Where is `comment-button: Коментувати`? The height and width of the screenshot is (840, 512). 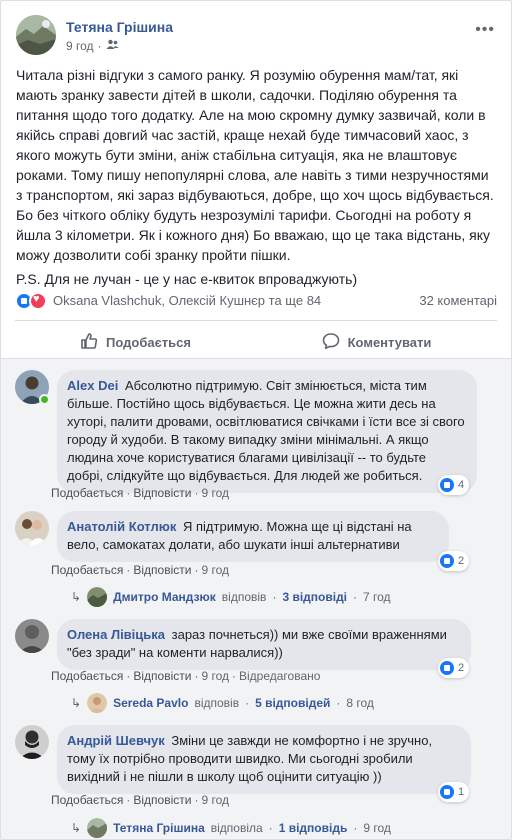 comment-button: Коментувати is located at coordinates (376, 342).